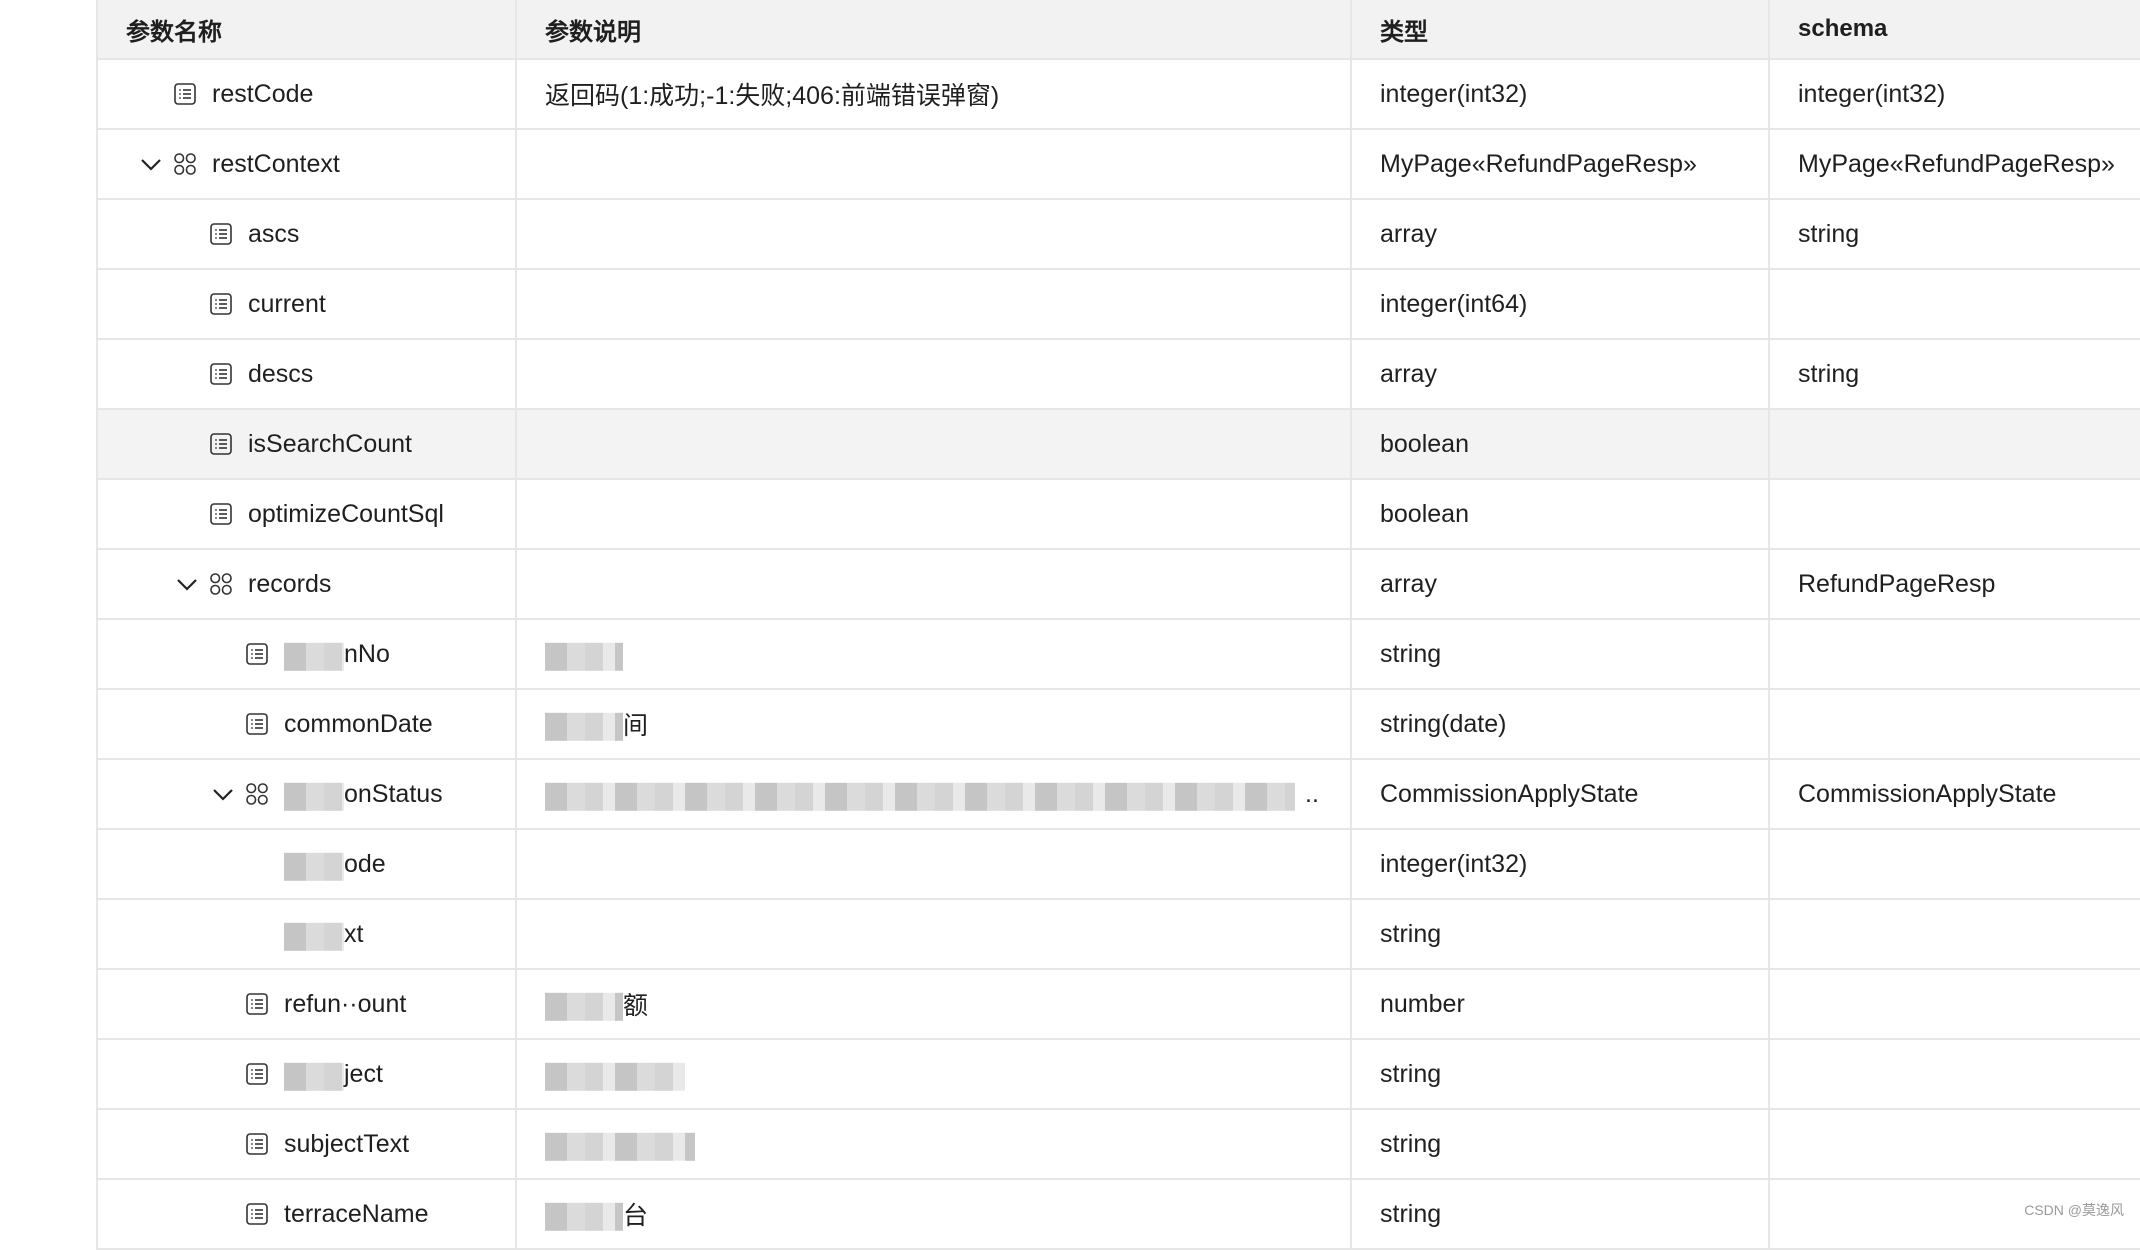  What do you see at coordinates (281, 373) in the screenshot?
I see `param-name: descs` at bounding box center [281, 373].